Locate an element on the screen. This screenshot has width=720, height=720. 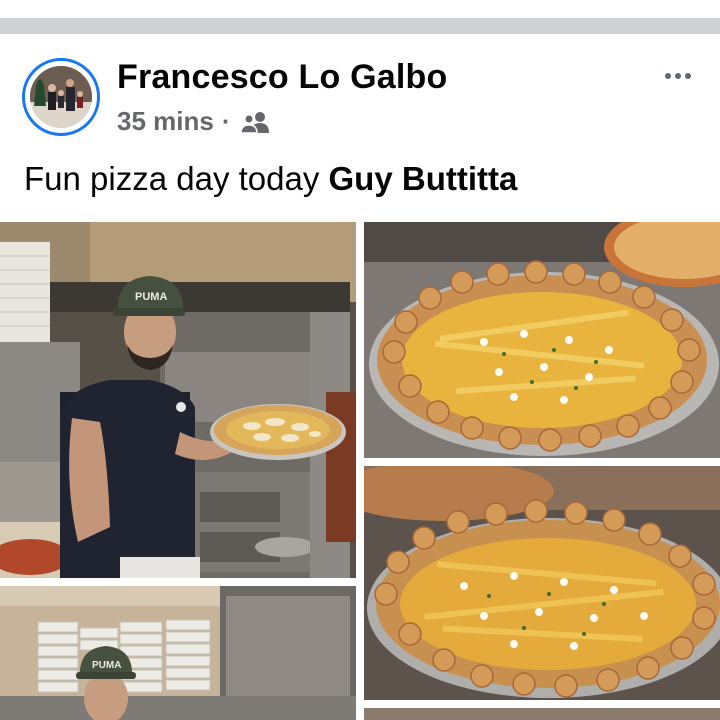
photo-chef-kitchen: PUMA is located at coordinates (178, 653).